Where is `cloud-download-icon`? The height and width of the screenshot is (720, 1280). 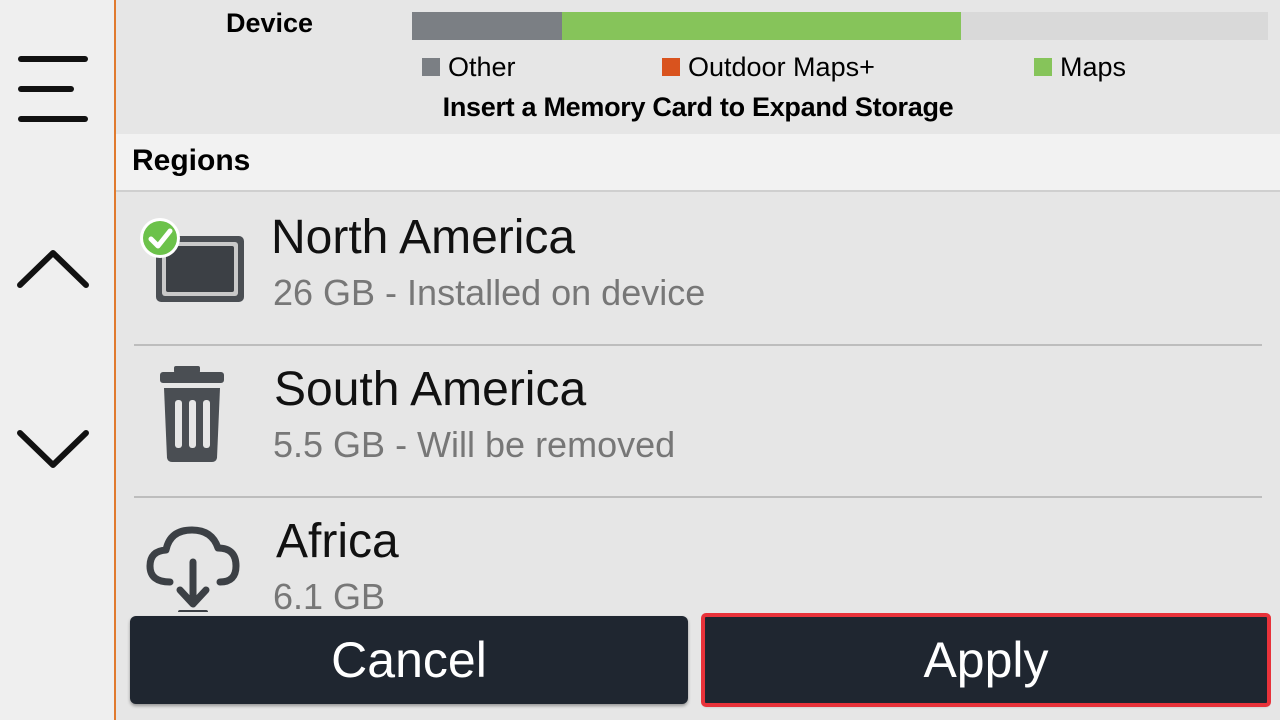 cloud-download-icon is located at coordinates (195, 565).